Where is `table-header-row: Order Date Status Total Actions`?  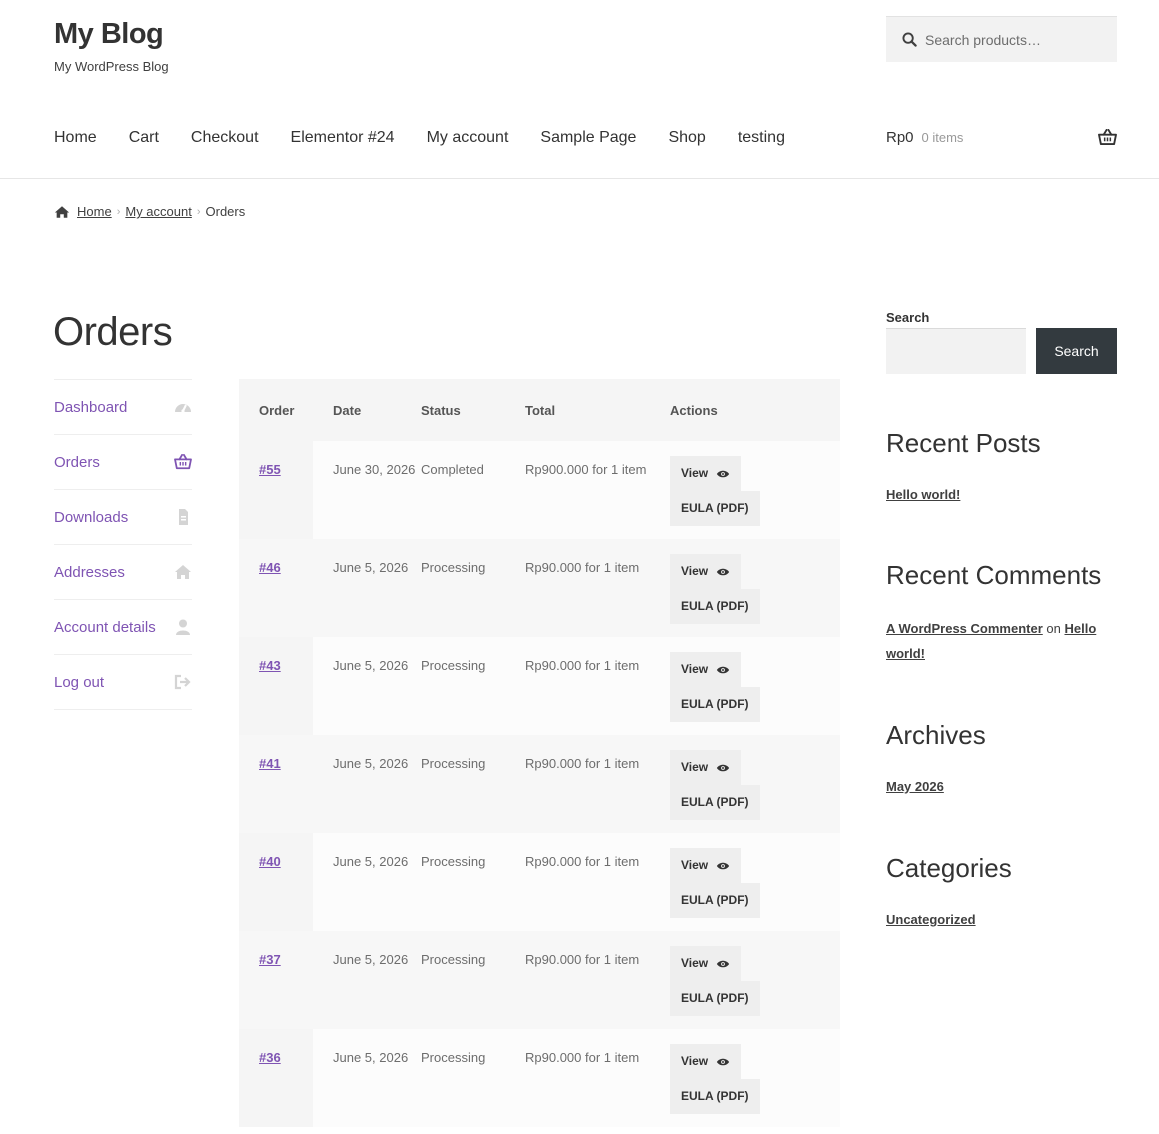 table-header-row: Order Date Status Total Actions is located at coordinates (539, 410).